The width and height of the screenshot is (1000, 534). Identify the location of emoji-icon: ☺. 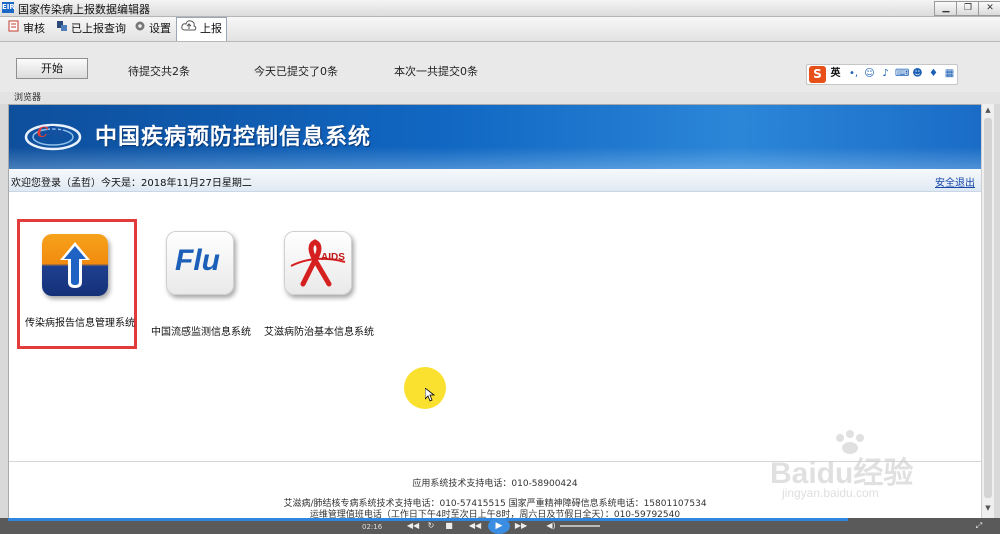
(869, 74).